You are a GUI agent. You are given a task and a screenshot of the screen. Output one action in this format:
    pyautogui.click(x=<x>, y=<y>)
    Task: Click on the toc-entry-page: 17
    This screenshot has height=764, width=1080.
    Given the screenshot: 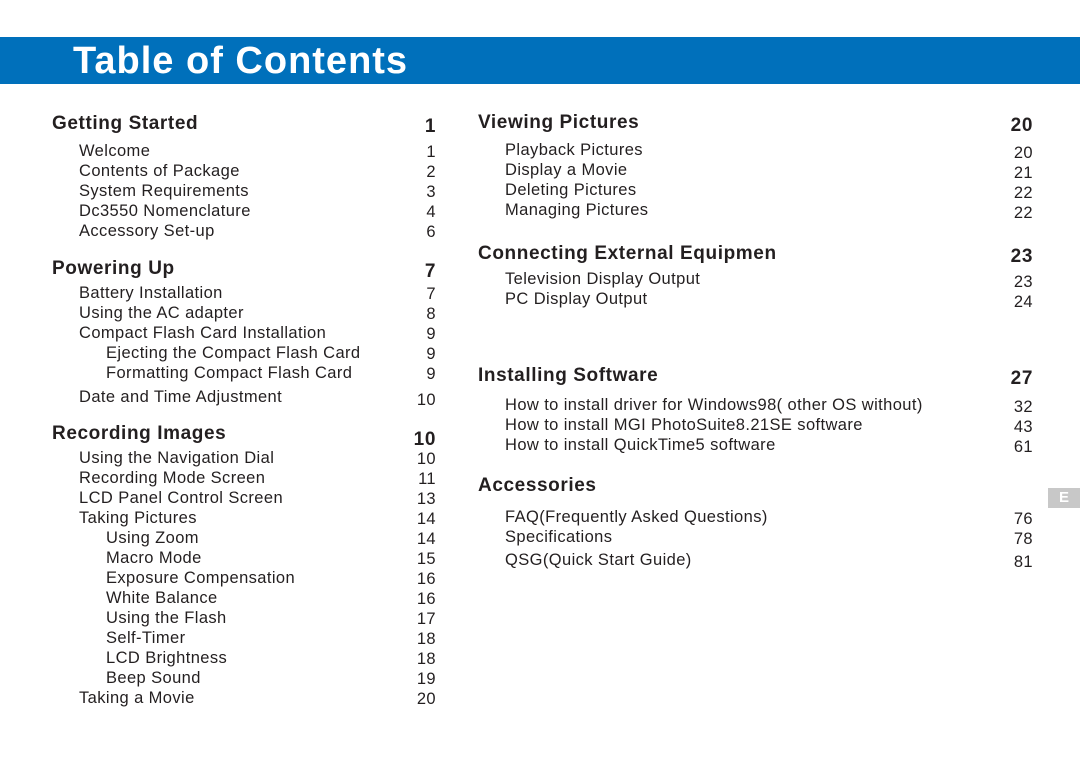 What is the action you would take?
    pyautogui.click(x=426, y=619)
    